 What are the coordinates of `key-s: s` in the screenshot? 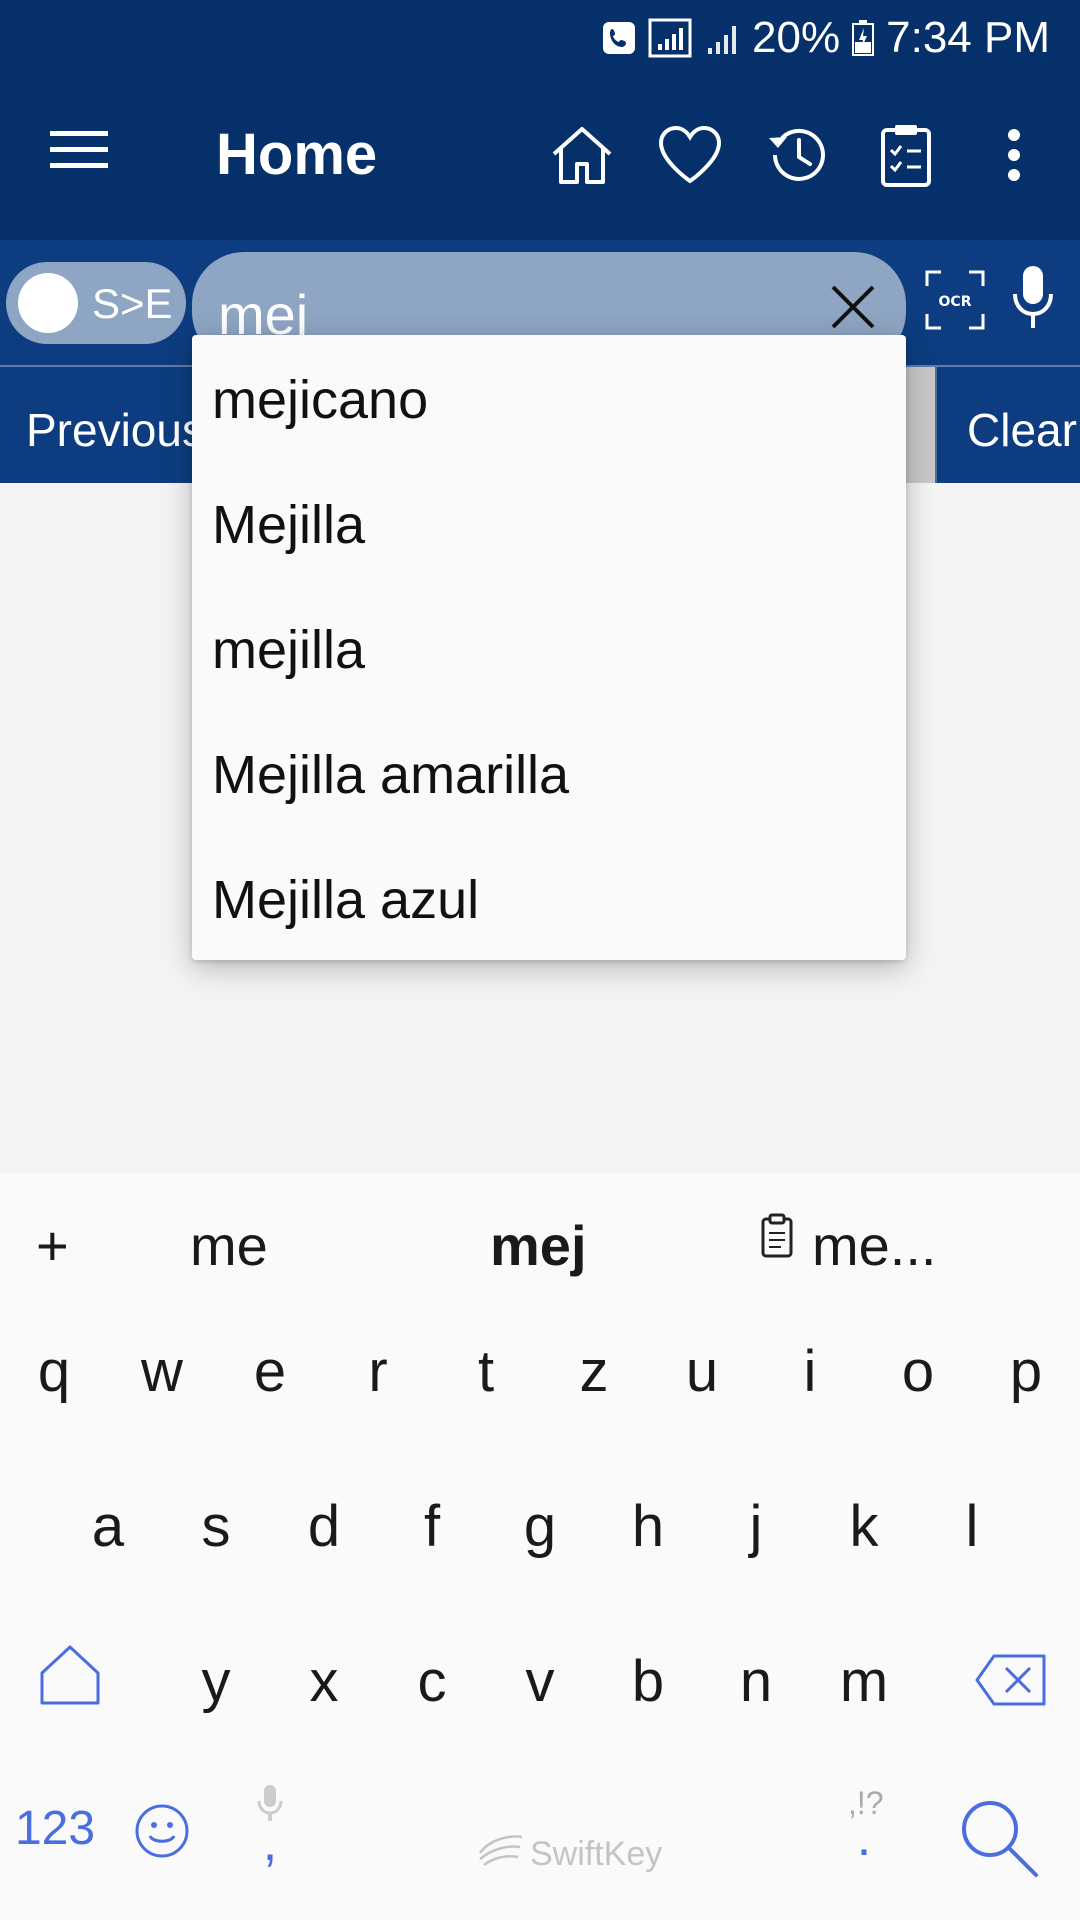 It's located at (216, 1526).